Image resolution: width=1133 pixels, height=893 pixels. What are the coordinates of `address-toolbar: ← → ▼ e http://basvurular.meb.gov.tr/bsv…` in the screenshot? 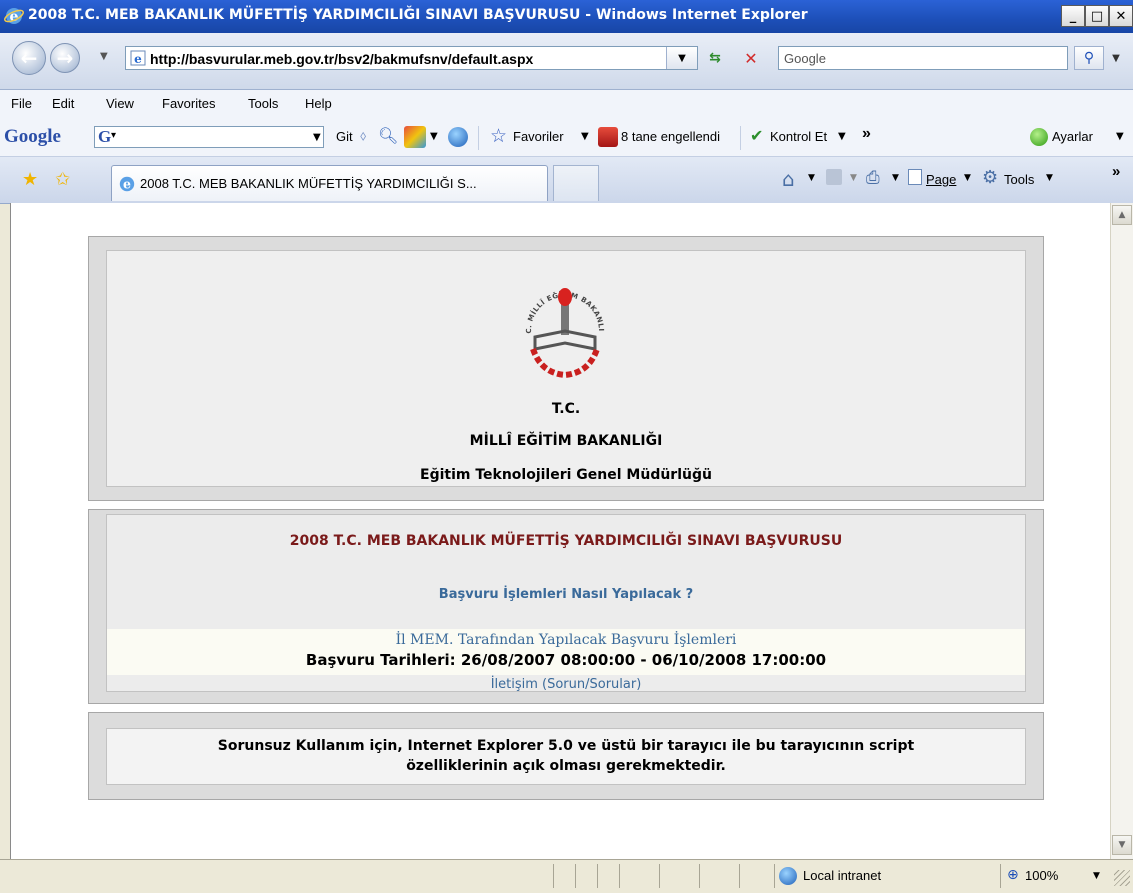 It's located at (566, 61).